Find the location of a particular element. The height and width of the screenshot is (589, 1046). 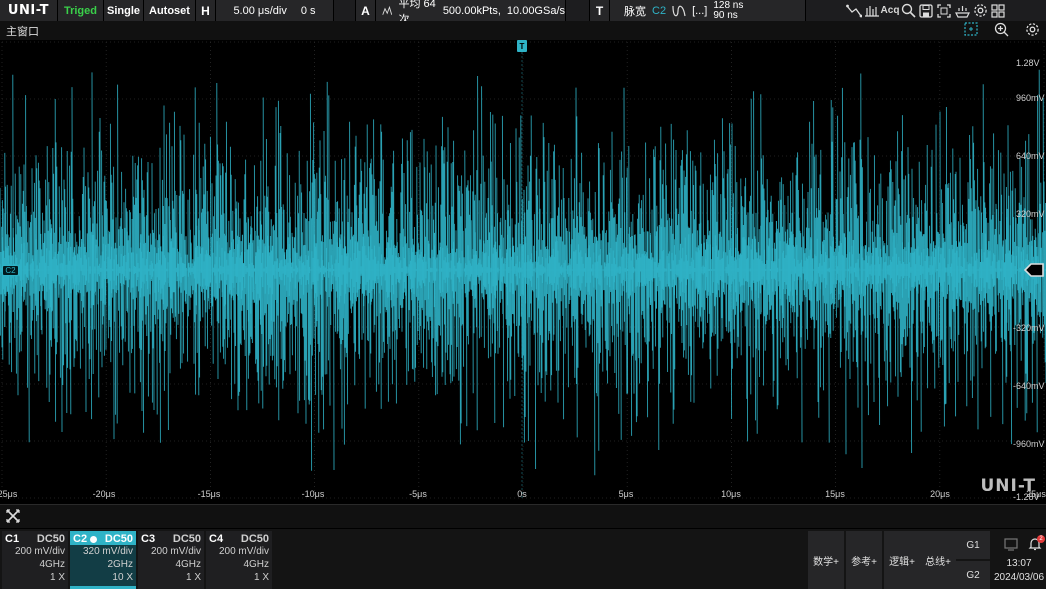

group-2-button: G2 is located at coordinates (973, 575).